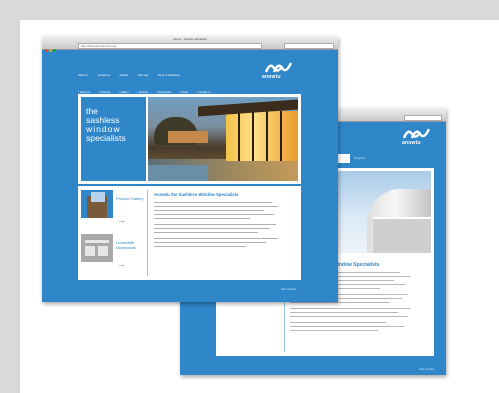 Image resolution: width=499 pixels, height=393 pixels. I want to click on downloads-card: Lunawhite Downloads →, so click(113, 255).